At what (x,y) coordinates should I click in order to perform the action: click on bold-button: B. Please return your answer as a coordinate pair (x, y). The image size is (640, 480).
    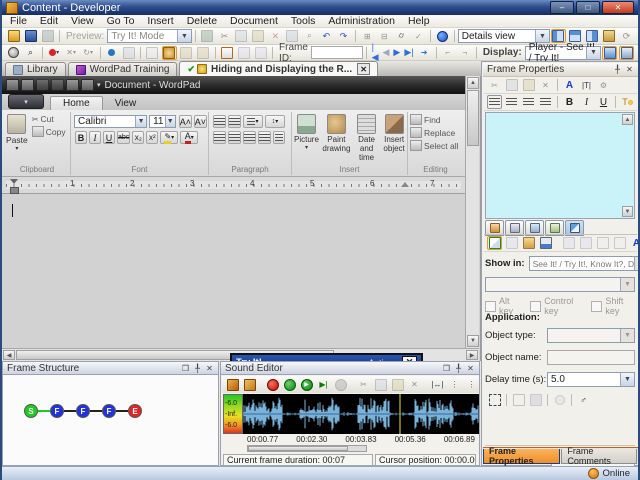
    Looking at the image, I should click on (81, 137).